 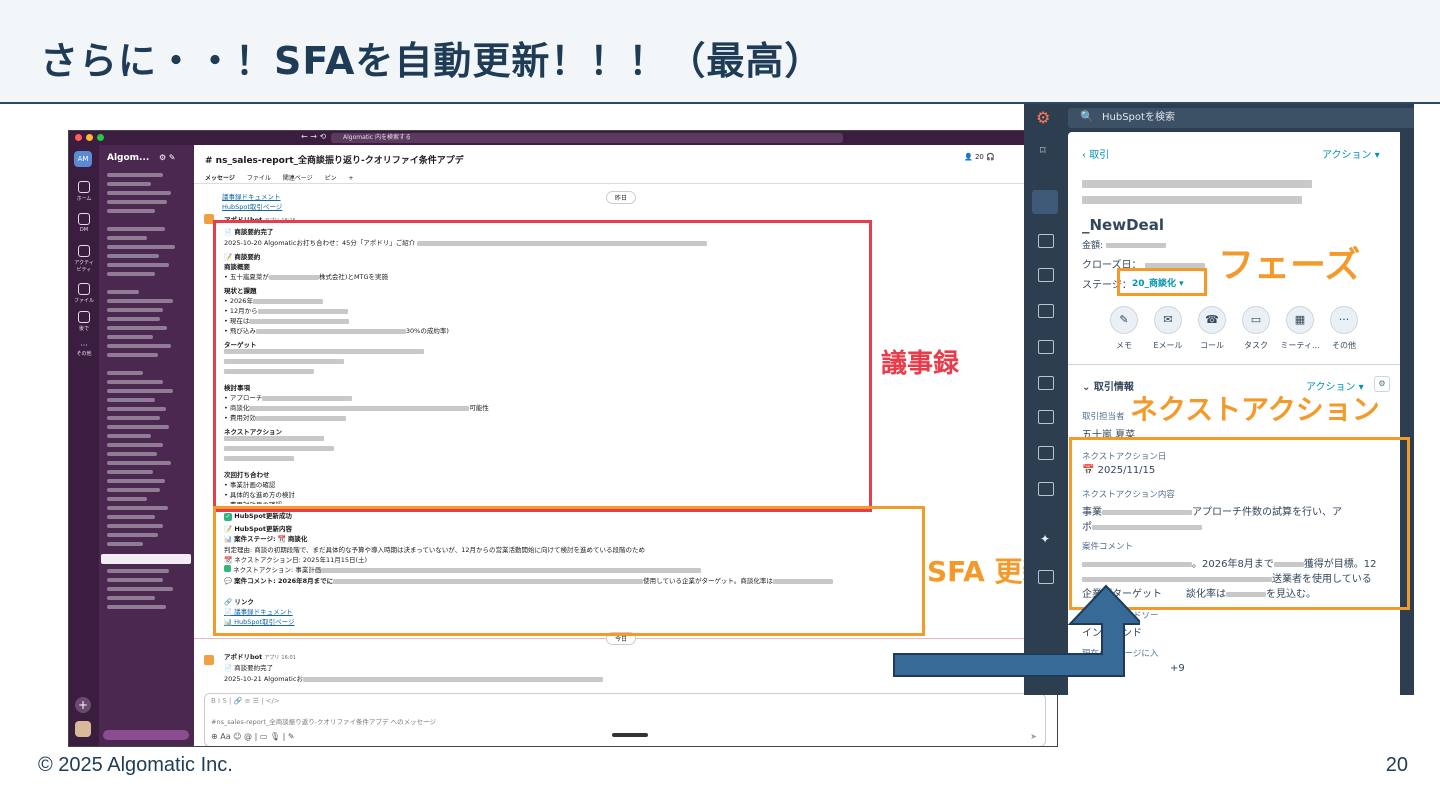 What do you see at coordinates (1046, 347) in the screenshot?
I see `service-icon` at bounding box center [1046, 347].